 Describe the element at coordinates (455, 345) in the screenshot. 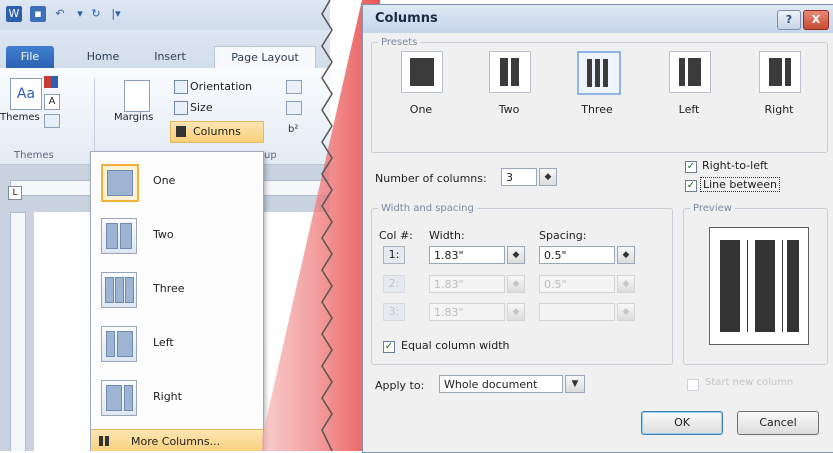

I see `equal-column-width-label: Equal column width` at that location.